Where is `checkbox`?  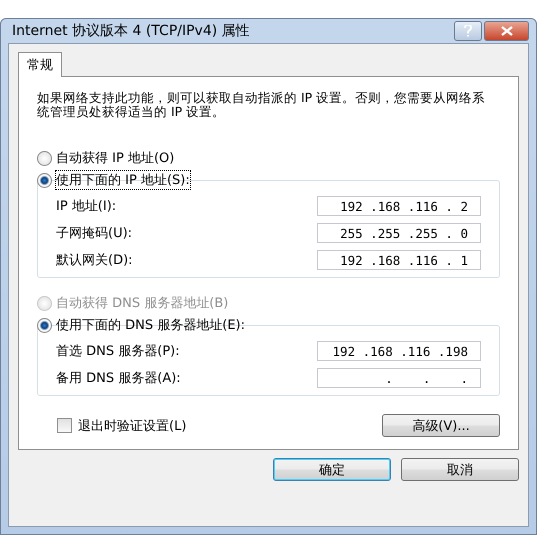
checkbox is located at coordinates (64, 425).